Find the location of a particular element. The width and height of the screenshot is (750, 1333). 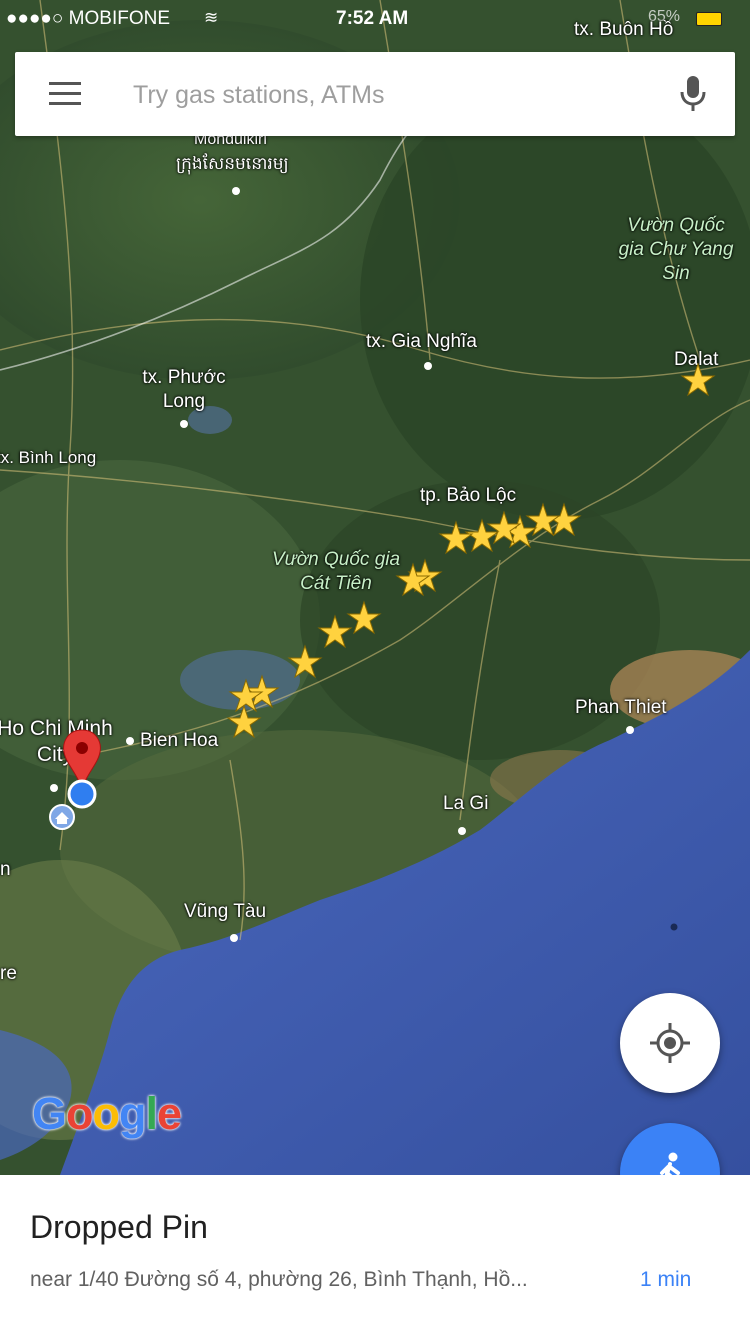

carrier-name: MOBIFONE is located at coordinates (119, 18).